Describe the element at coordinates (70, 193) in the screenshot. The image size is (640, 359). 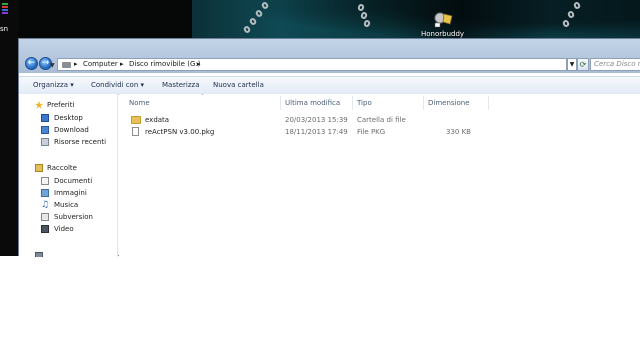
I see `nav-item-pictures: Immagini` at that location.